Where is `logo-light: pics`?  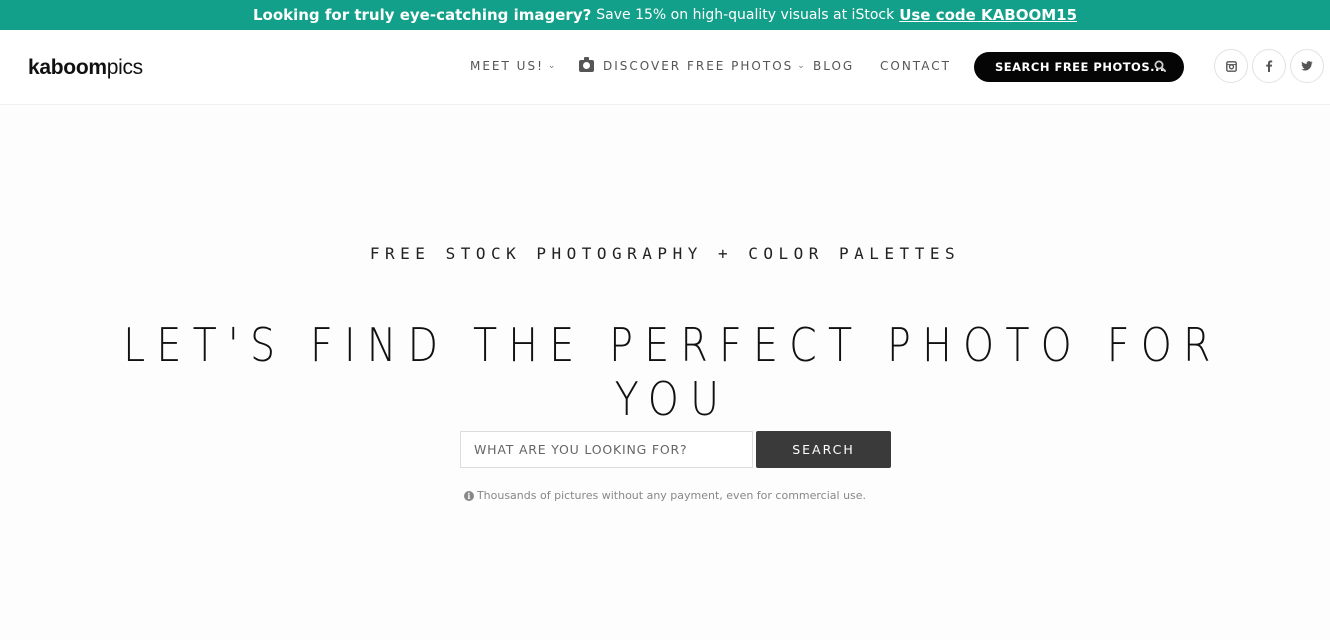
logo-light: pics is located at coordinates (124, 67).